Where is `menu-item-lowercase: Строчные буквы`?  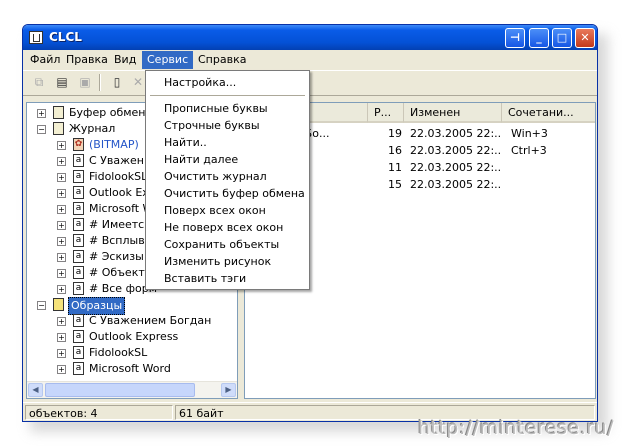 menu-item-lowercase: Строчные буквы is located at coordinates (227, 125).